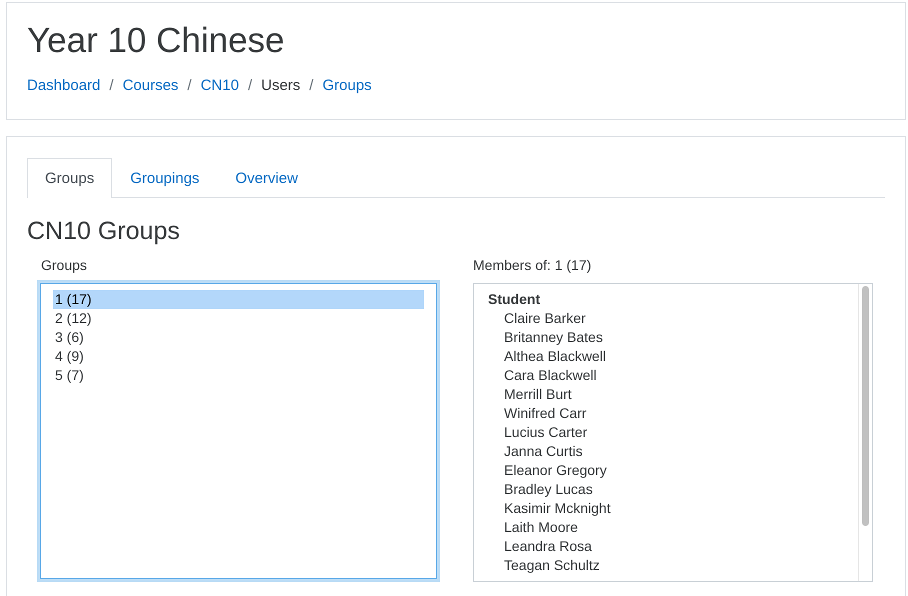 The width and height of the screenshot is (908, 596). I want to click on breadcrumb-link: CN10, so click(219, 85).